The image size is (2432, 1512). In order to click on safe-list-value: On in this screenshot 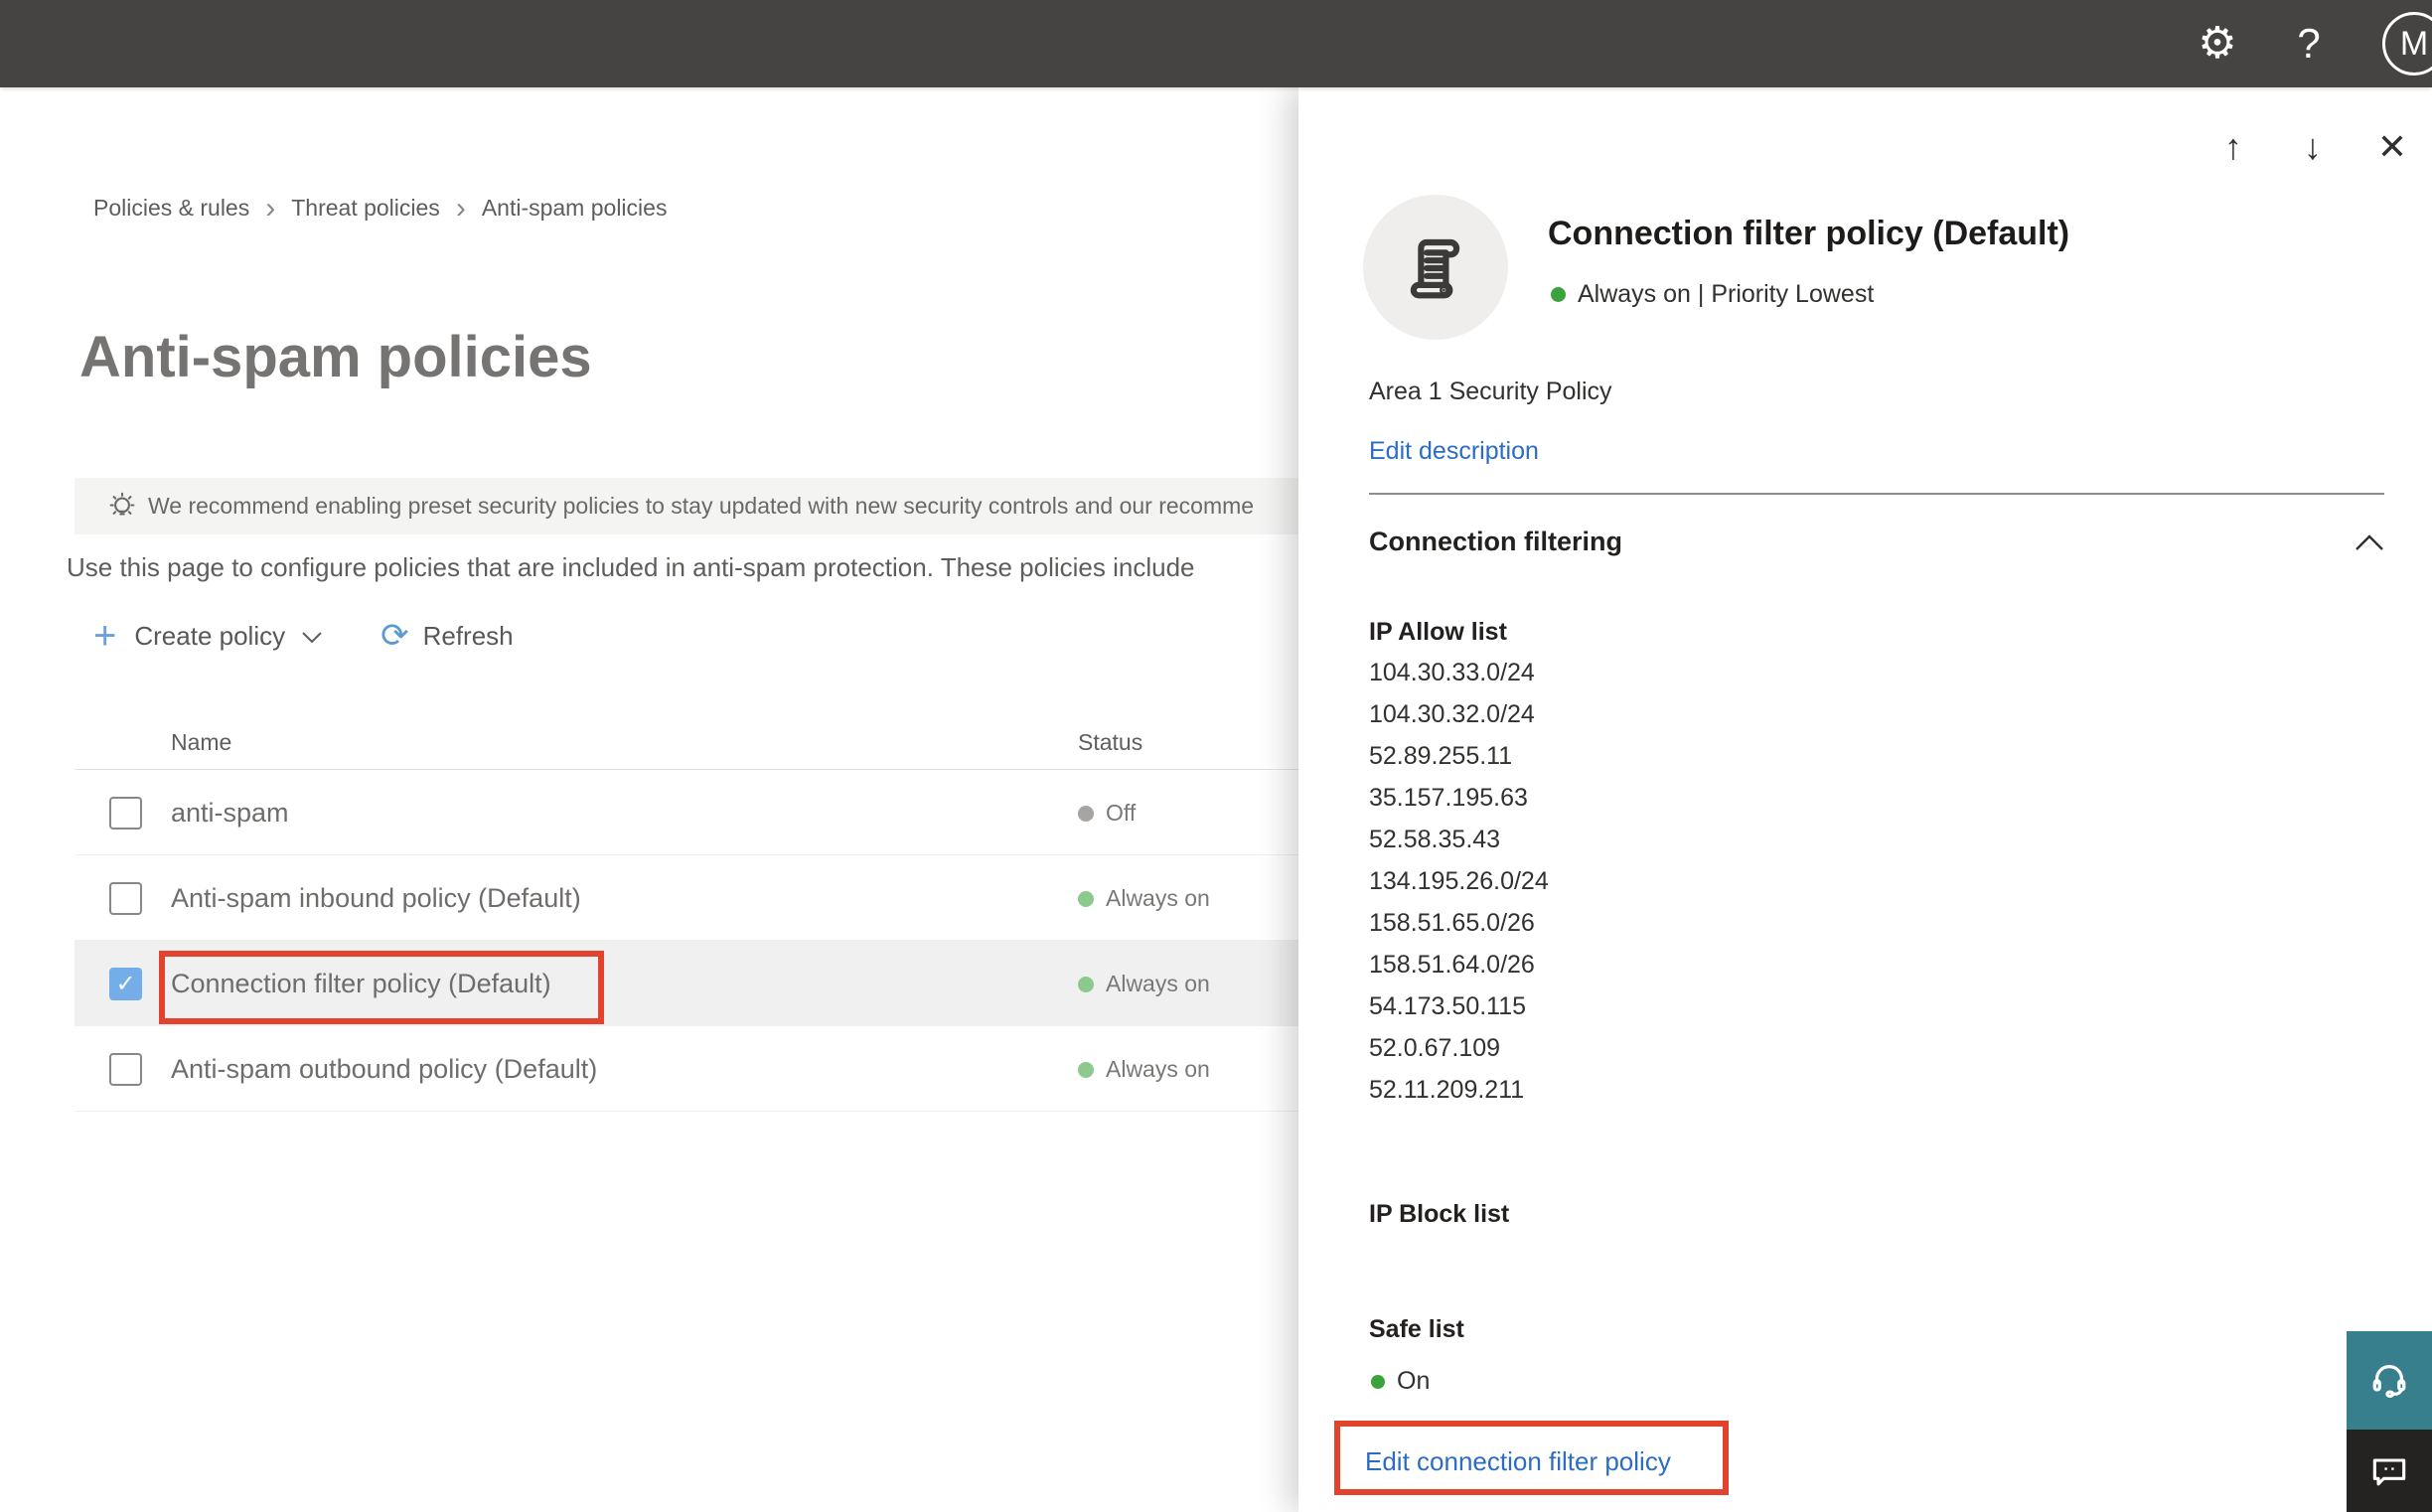, I will do `click(1414, 1381)`.